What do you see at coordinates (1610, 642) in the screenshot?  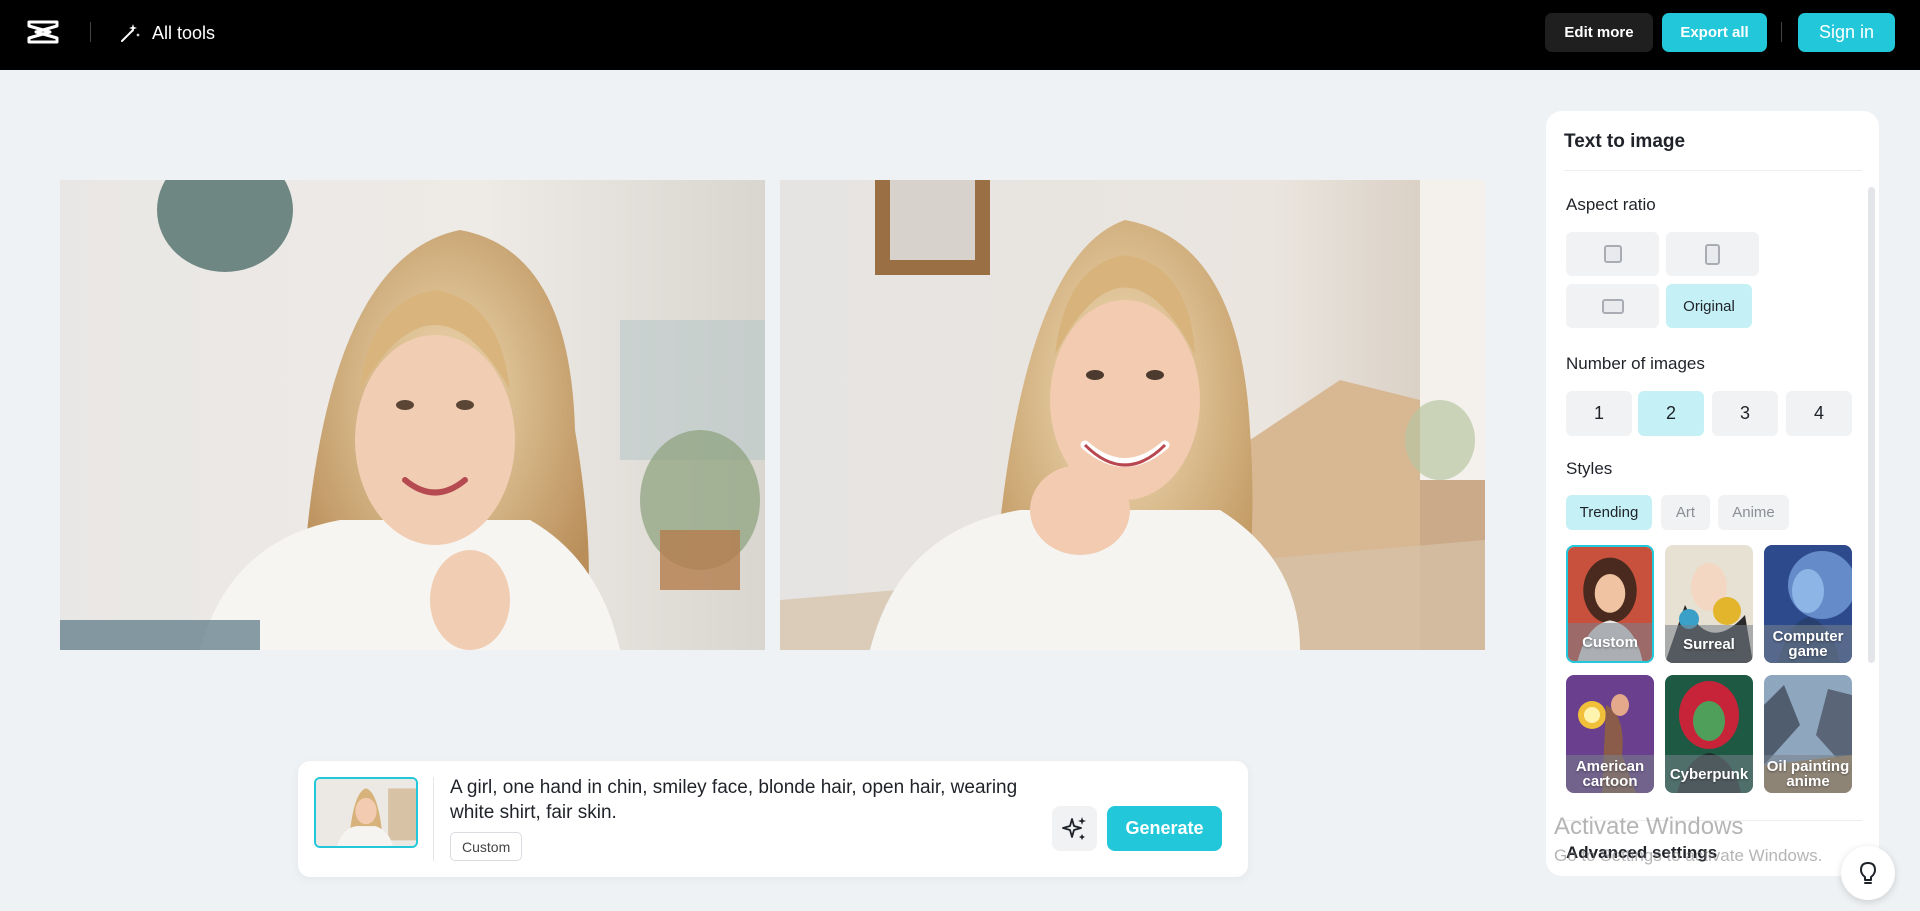 I see `style-card-label: Custom` at bounding box center [1610, 642].